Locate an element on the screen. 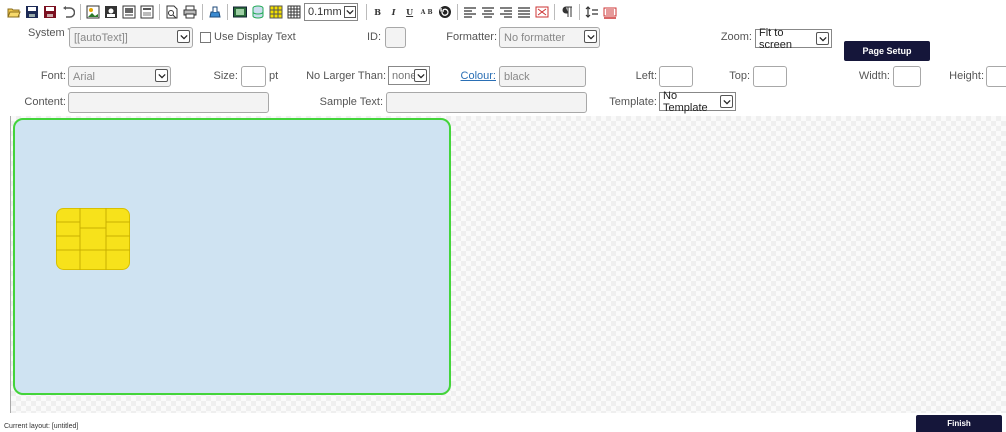 This screenshot has width=1006, height=432. colour-link: Colour: is located at coordinates (478, 76).